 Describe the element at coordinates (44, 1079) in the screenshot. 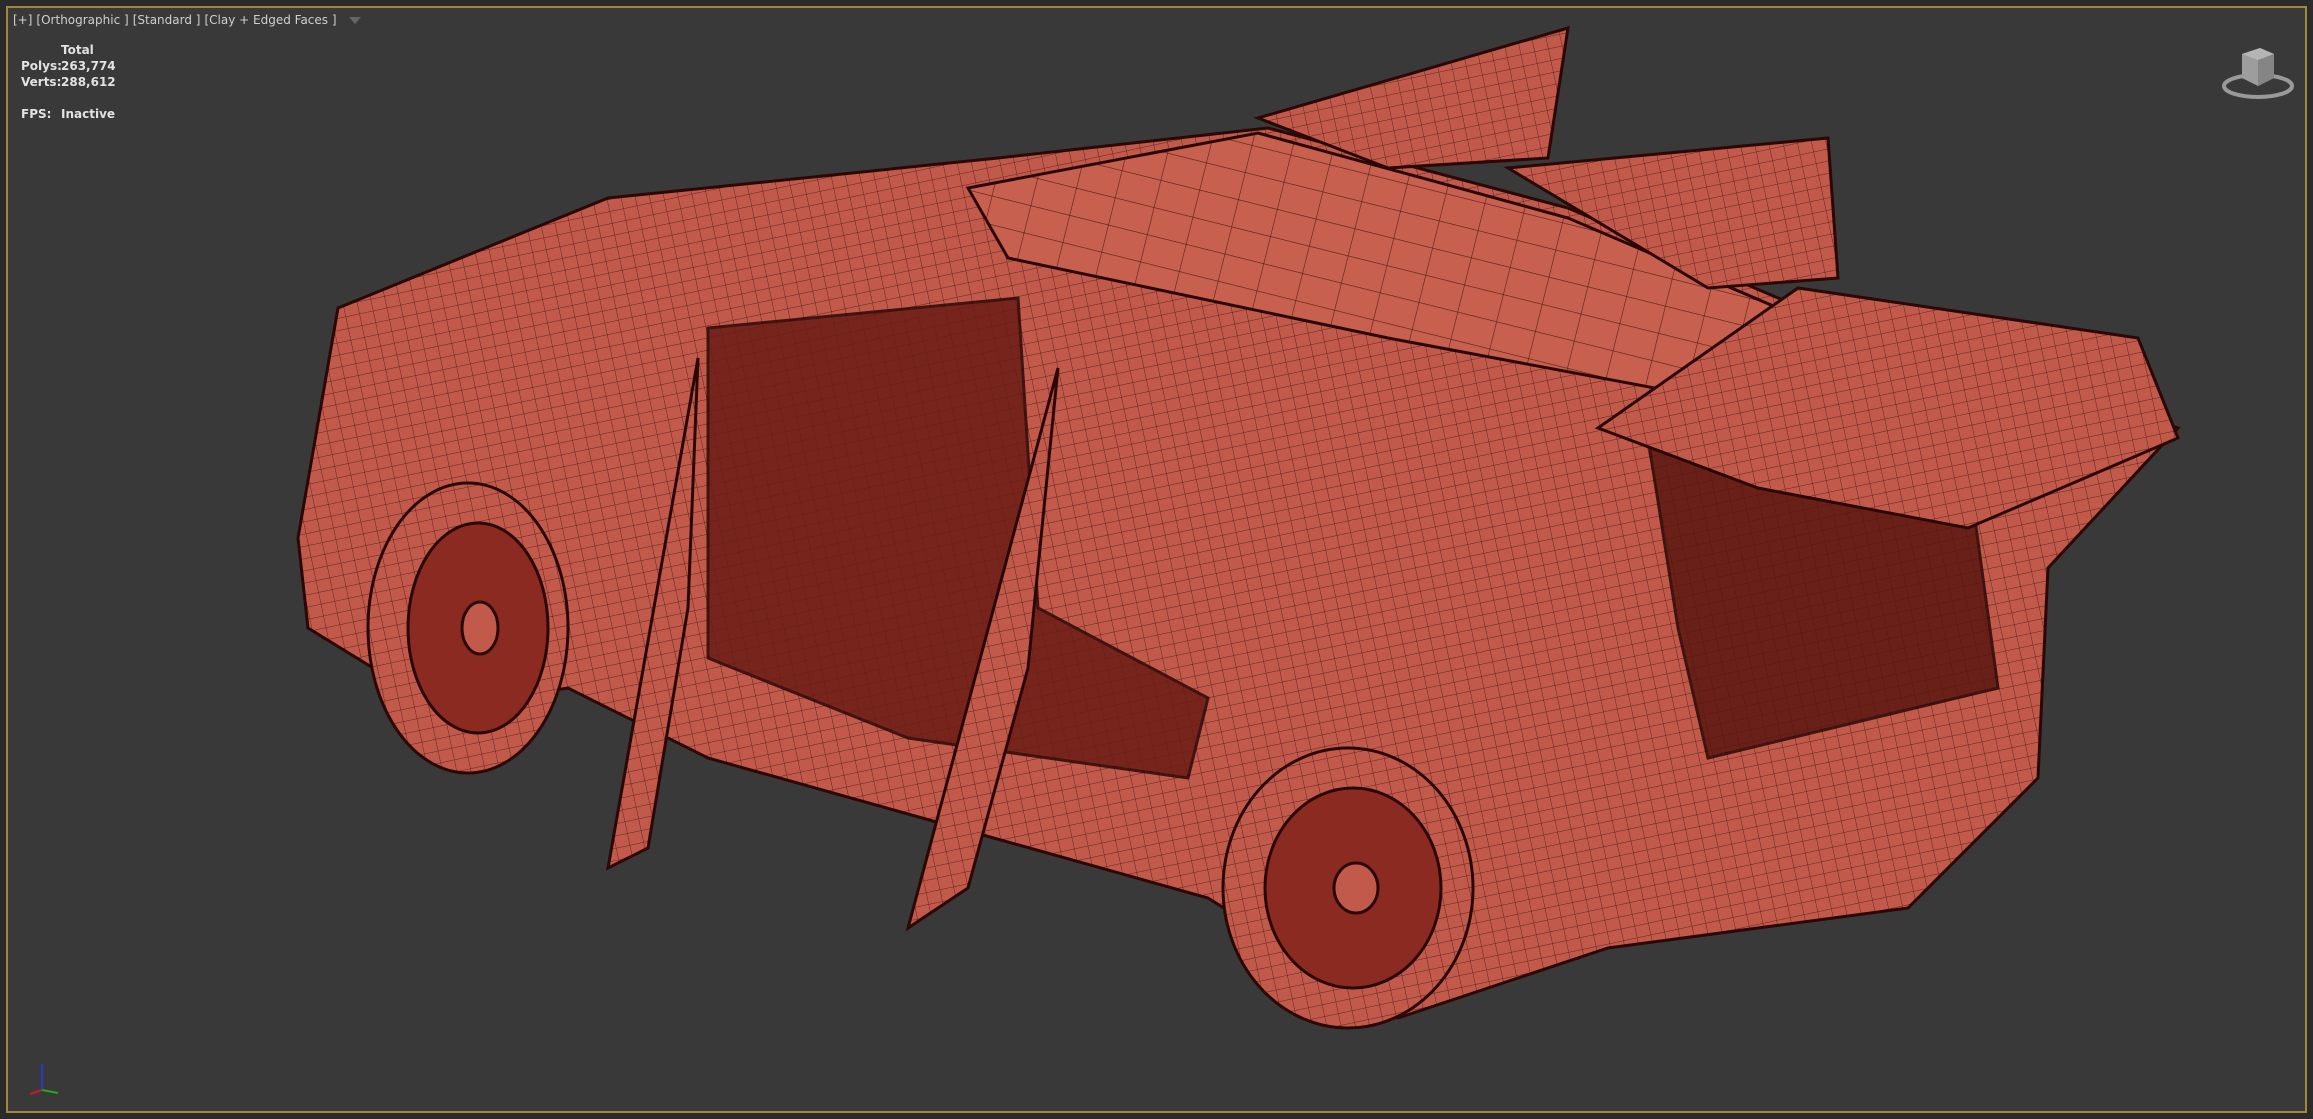

I see `axis-tripod-icon` at that location.